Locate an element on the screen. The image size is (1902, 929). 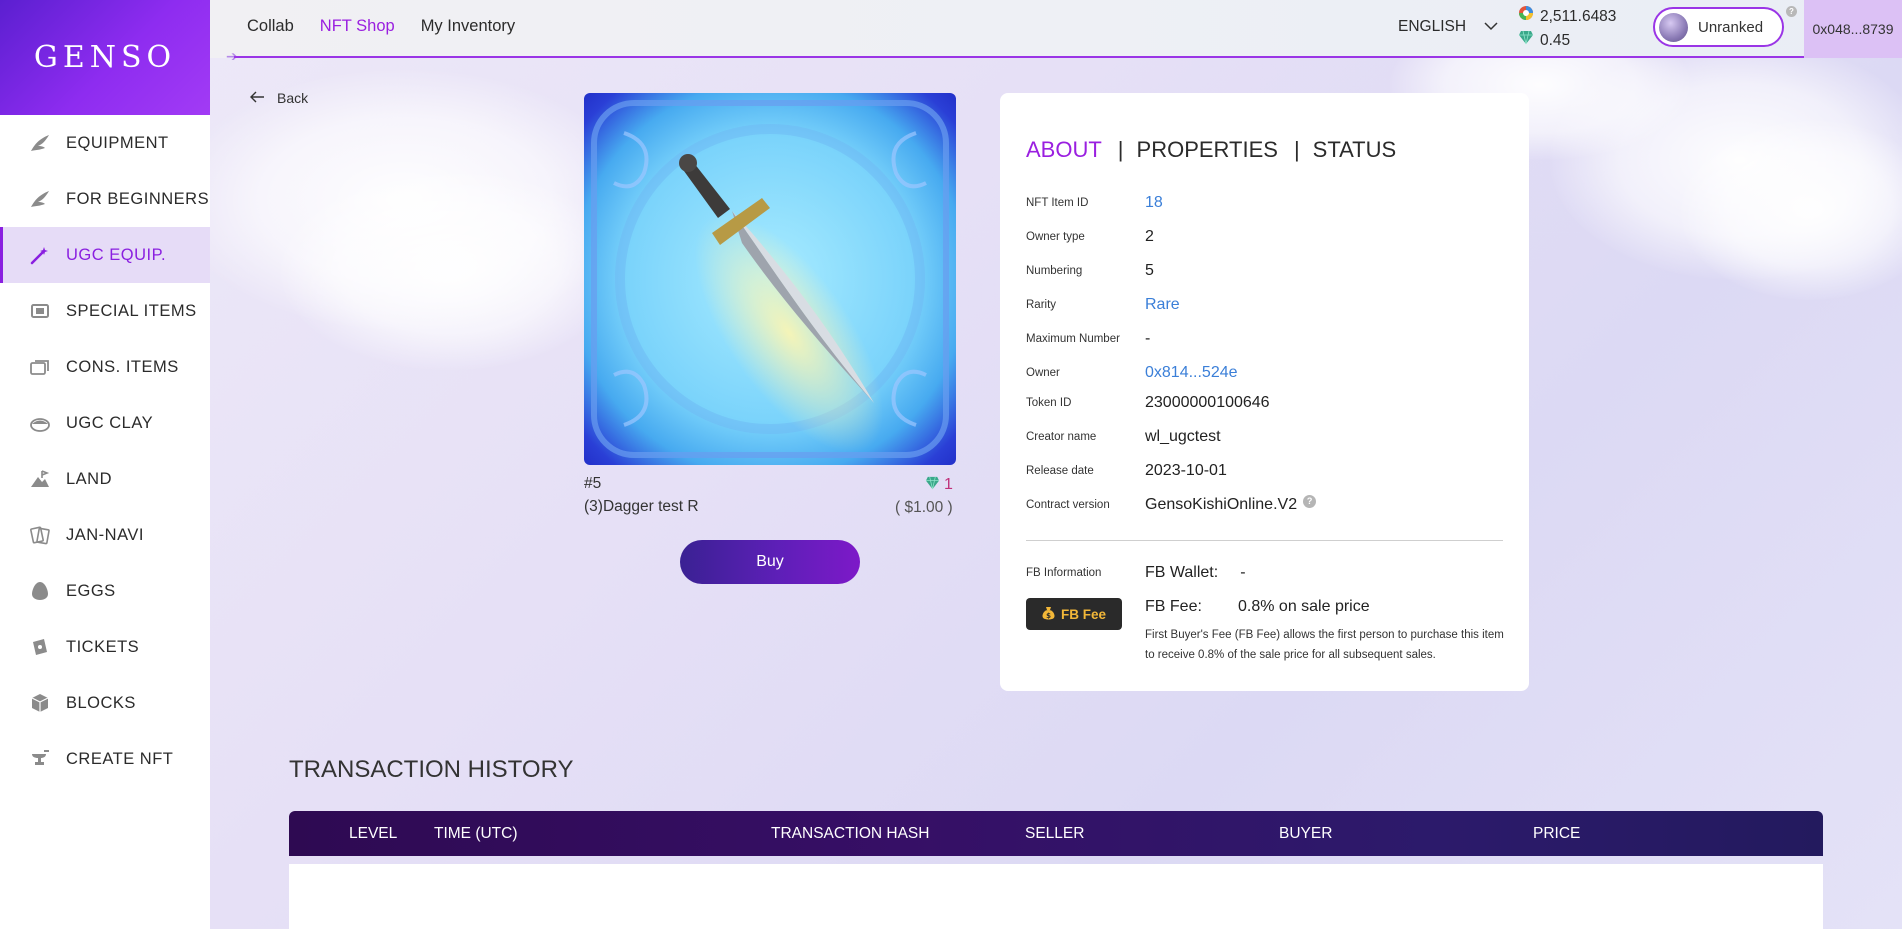
prop-row-owner: Owner 0x814...524e is located at coordinates (1132, 373).